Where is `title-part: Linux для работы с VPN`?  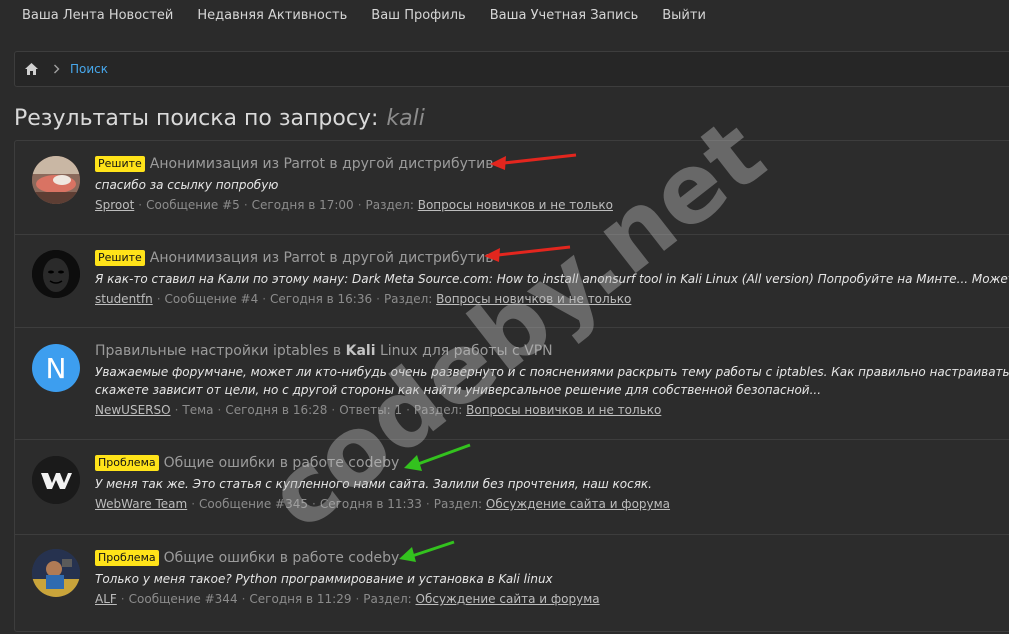
title-part: Linux для работы с VPN is located at coordinates (464, 351).